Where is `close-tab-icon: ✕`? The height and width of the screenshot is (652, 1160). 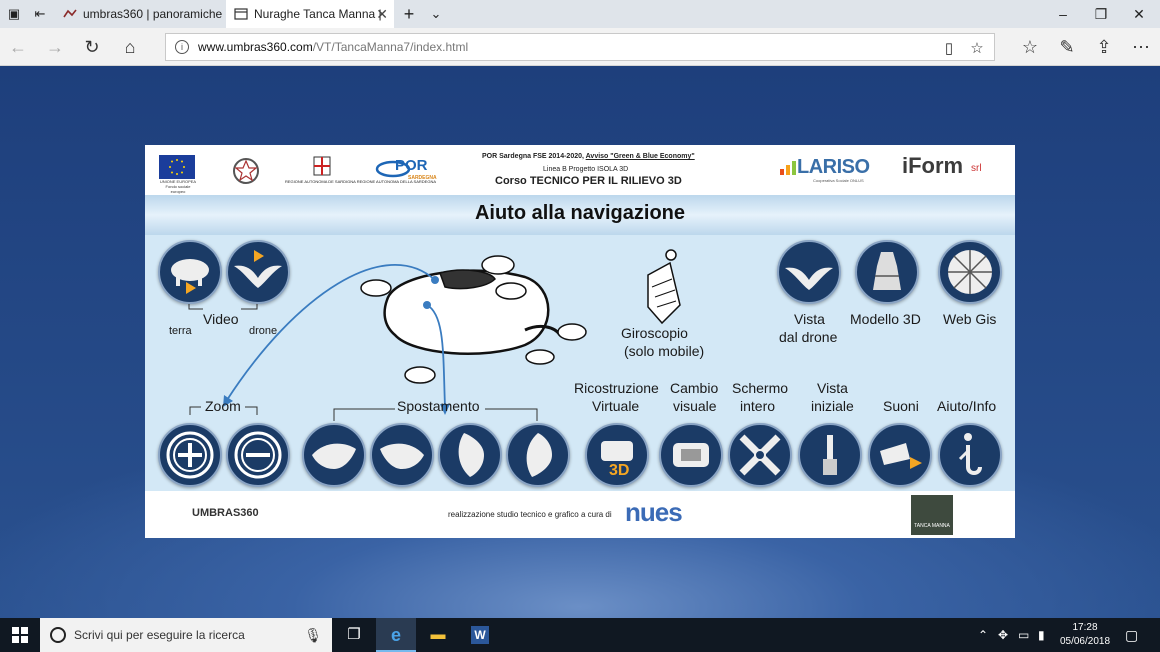
close-tab-icon: ✕ is located at coordinates (382, 14).